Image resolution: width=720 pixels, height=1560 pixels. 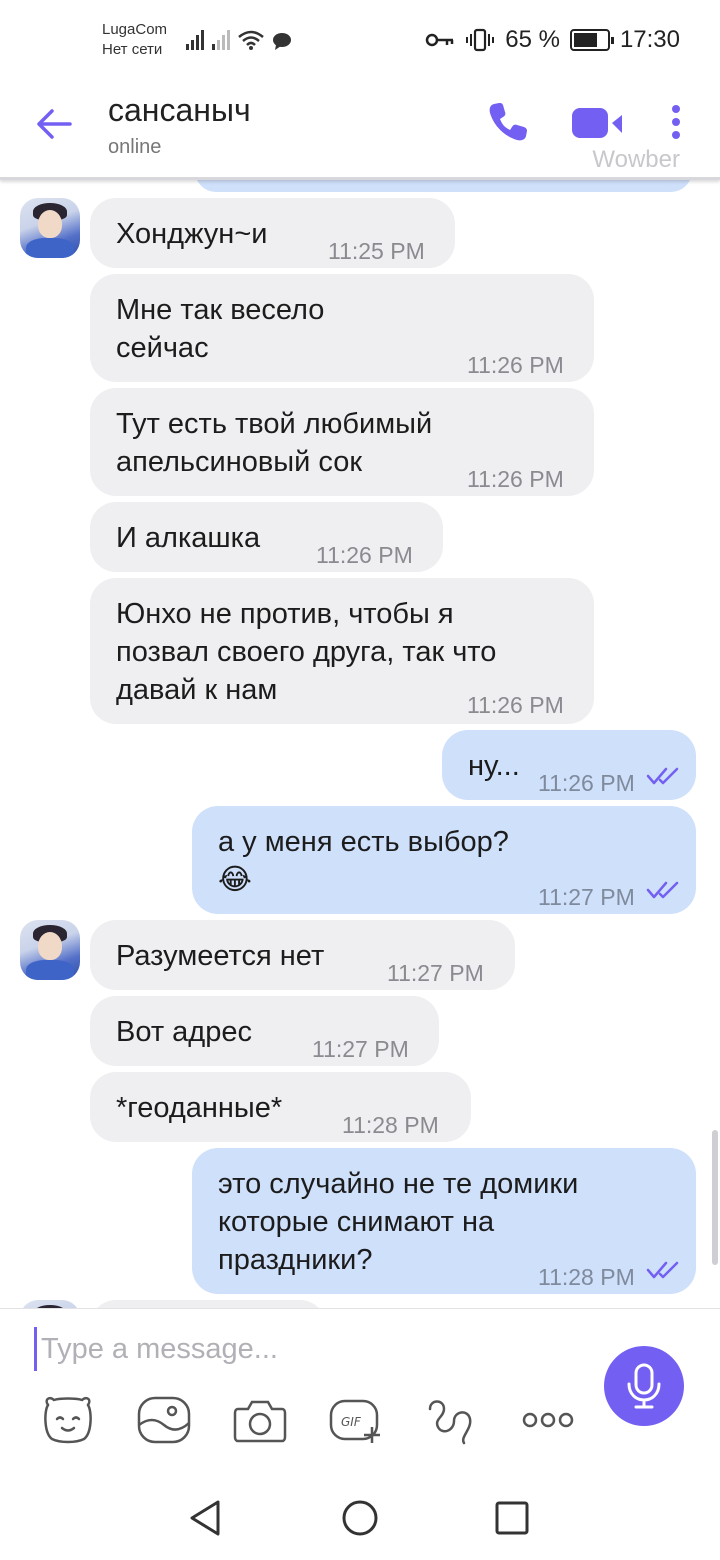 What do you see at coordinates (195, 39) in the screenshot?
I see `signal-strength-icon` at bounding box center [195, 39].